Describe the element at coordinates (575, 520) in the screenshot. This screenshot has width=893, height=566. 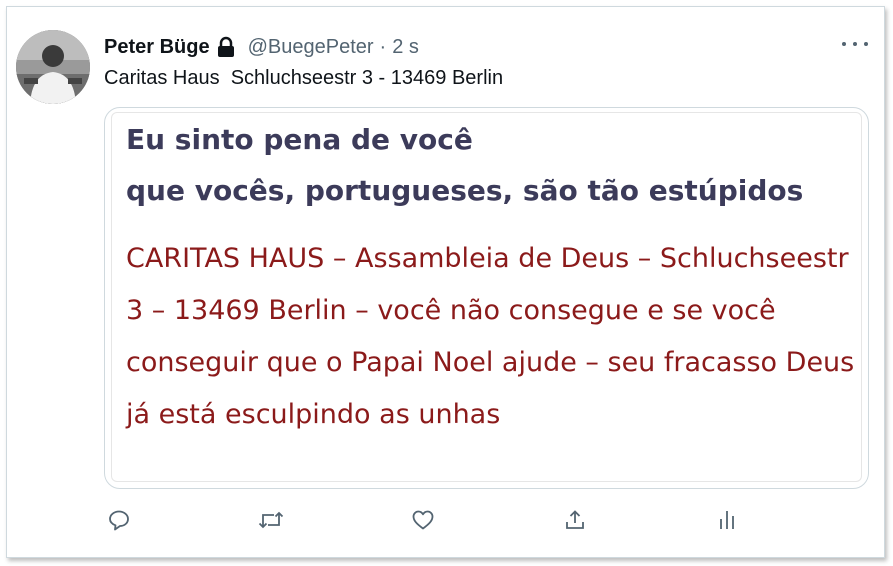
I see `share-icon` at that location.